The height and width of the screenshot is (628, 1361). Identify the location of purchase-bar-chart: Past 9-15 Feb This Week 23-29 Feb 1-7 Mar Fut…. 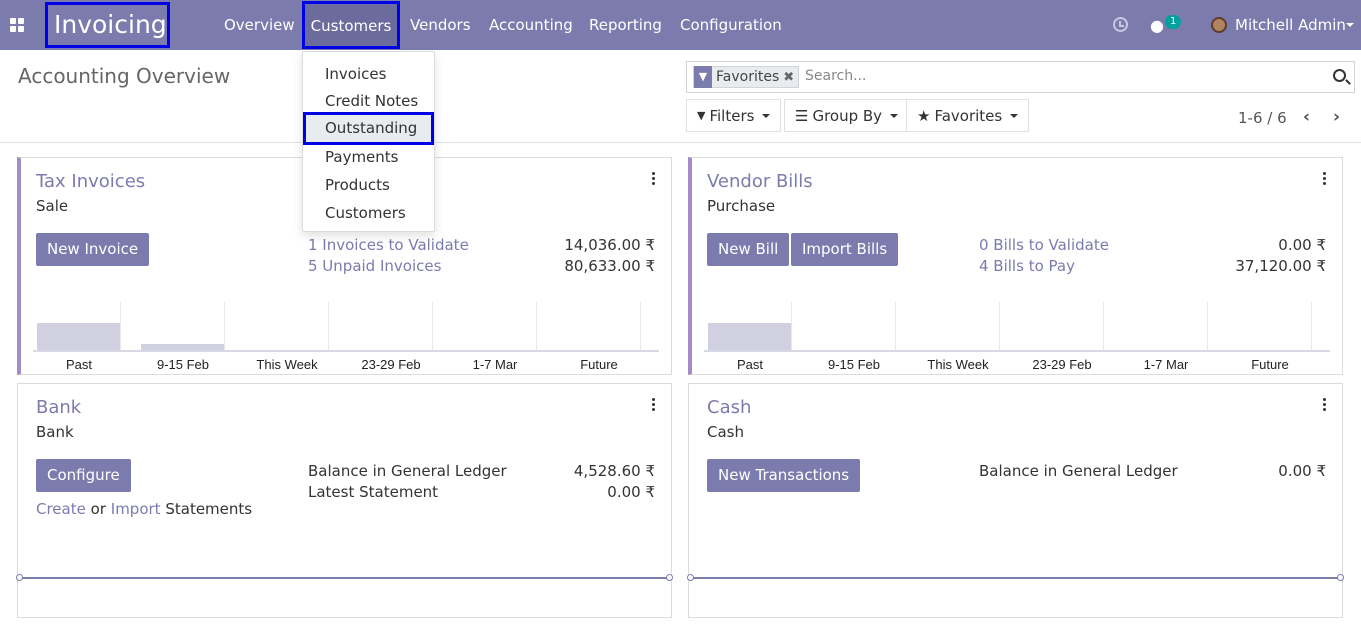
(1017, 337).